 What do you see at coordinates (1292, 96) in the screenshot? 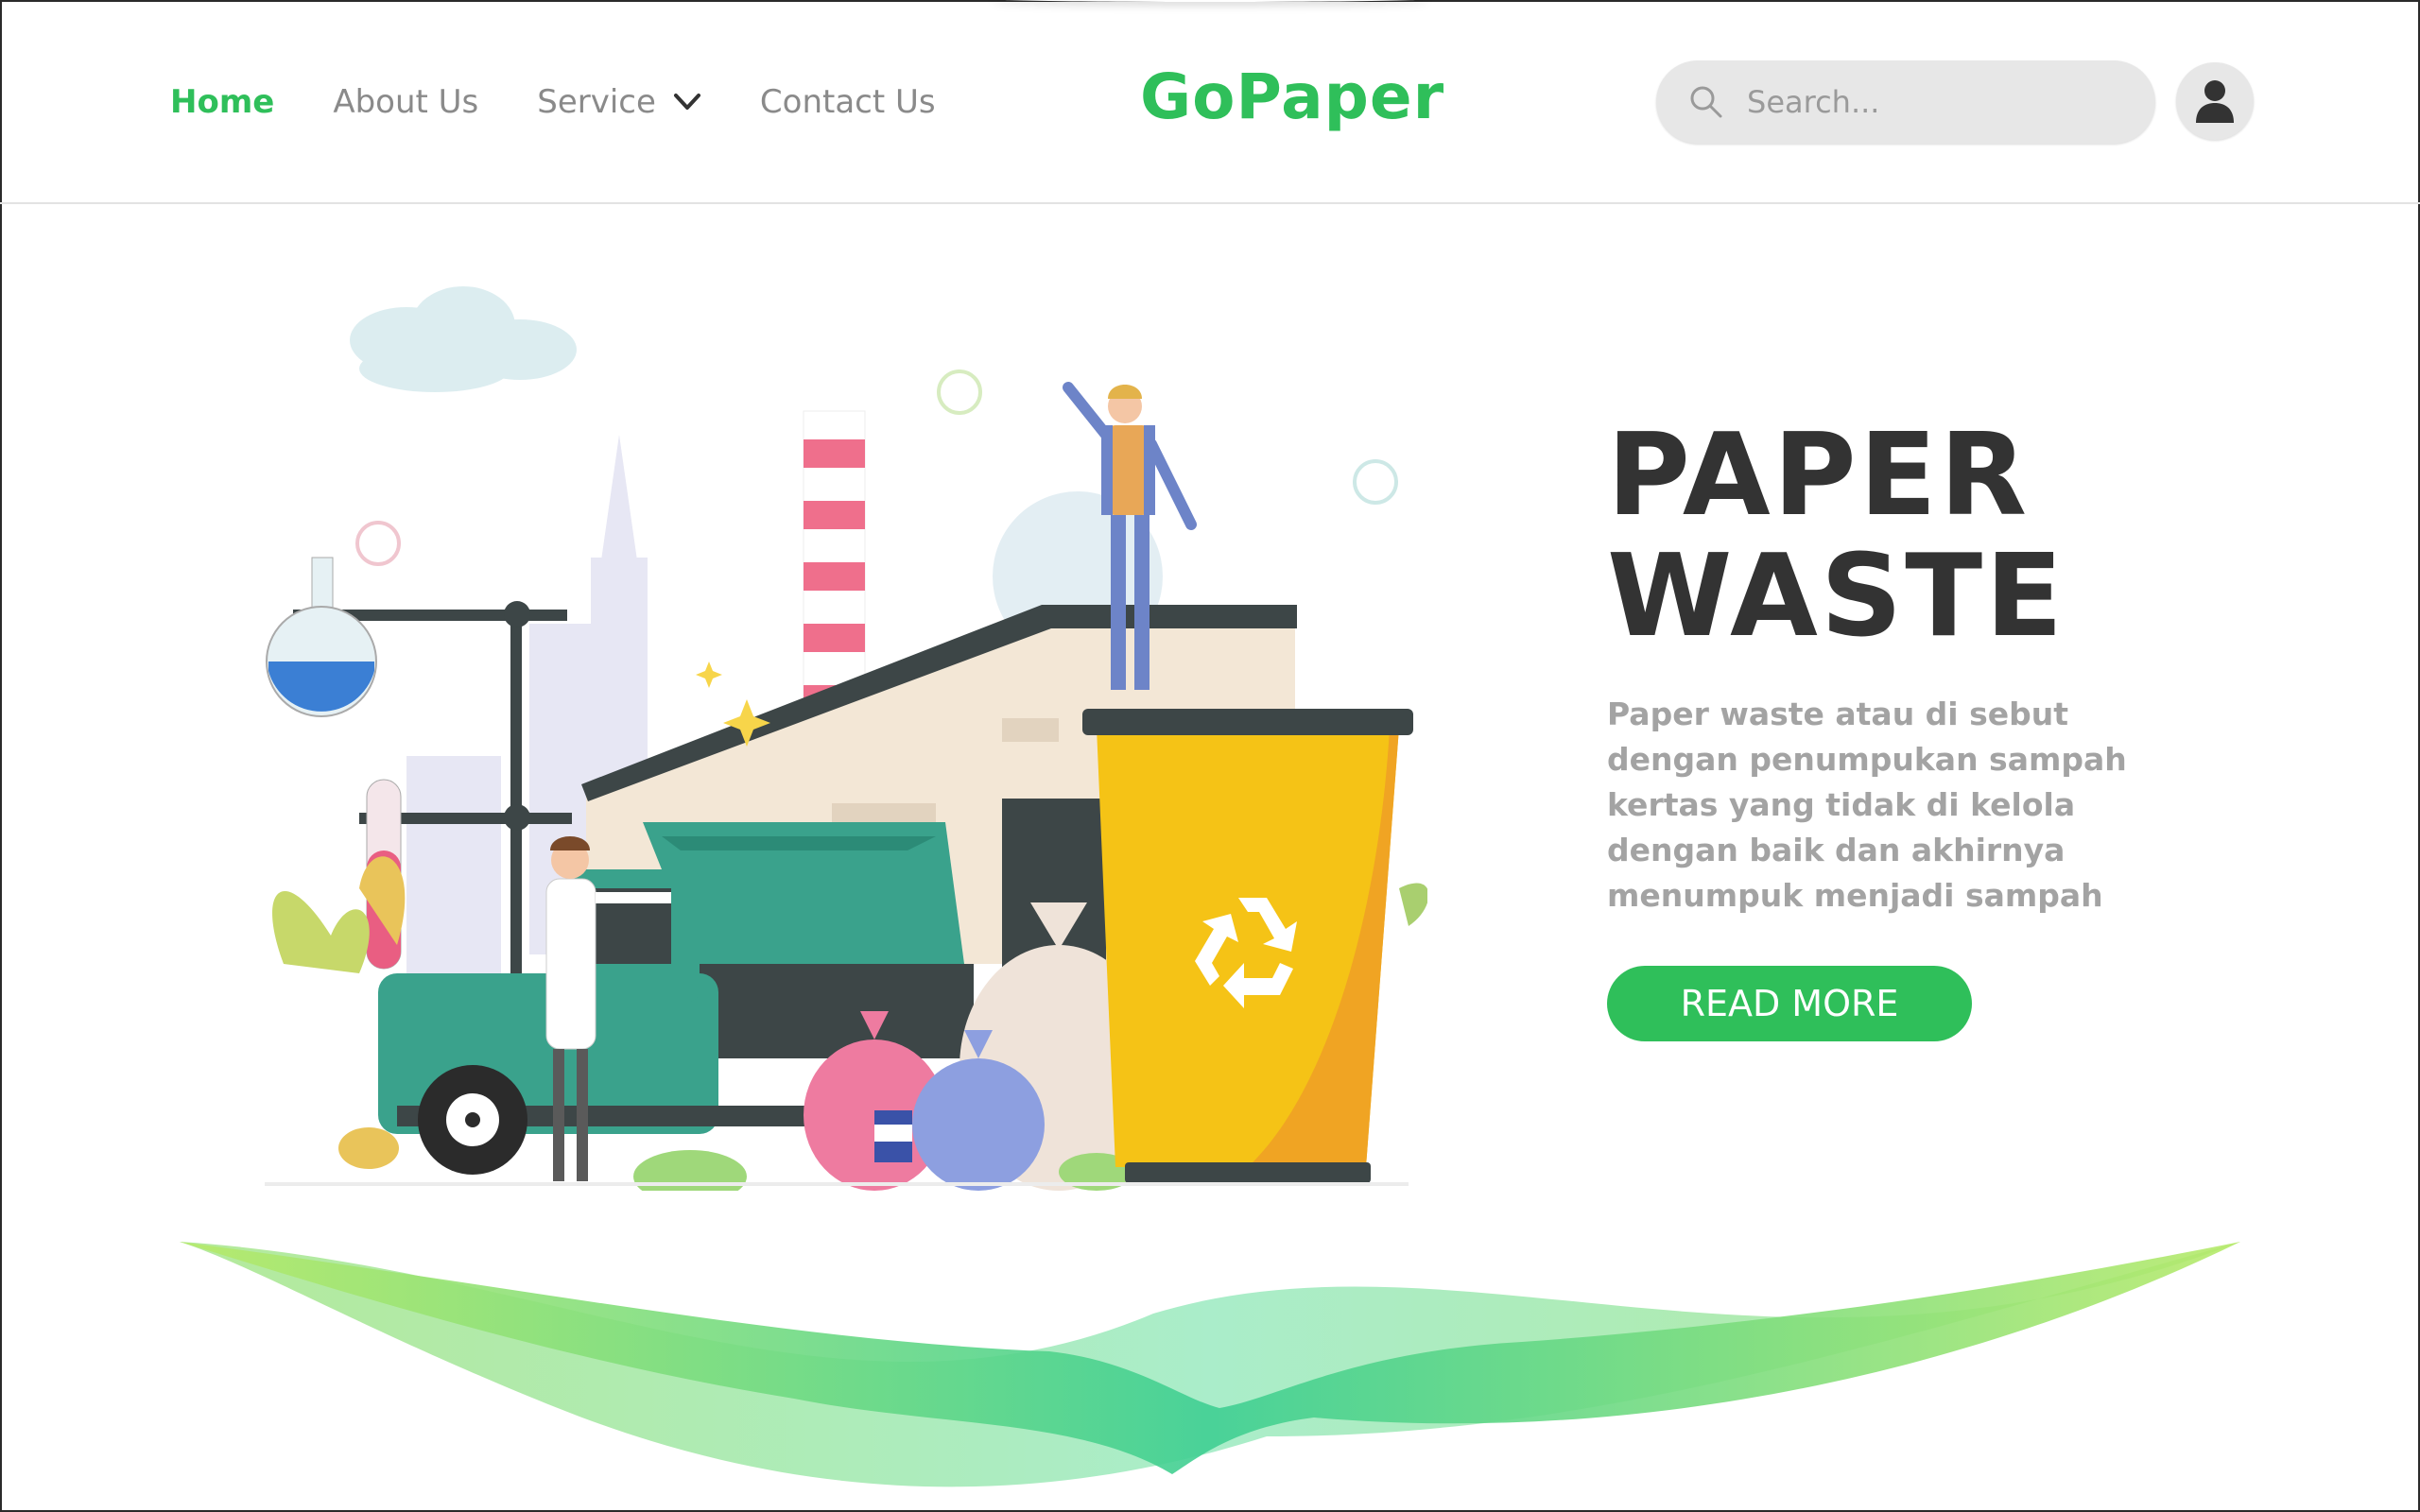
I see `brand-logo: GoPaper` at bounding box center [1292, 96].